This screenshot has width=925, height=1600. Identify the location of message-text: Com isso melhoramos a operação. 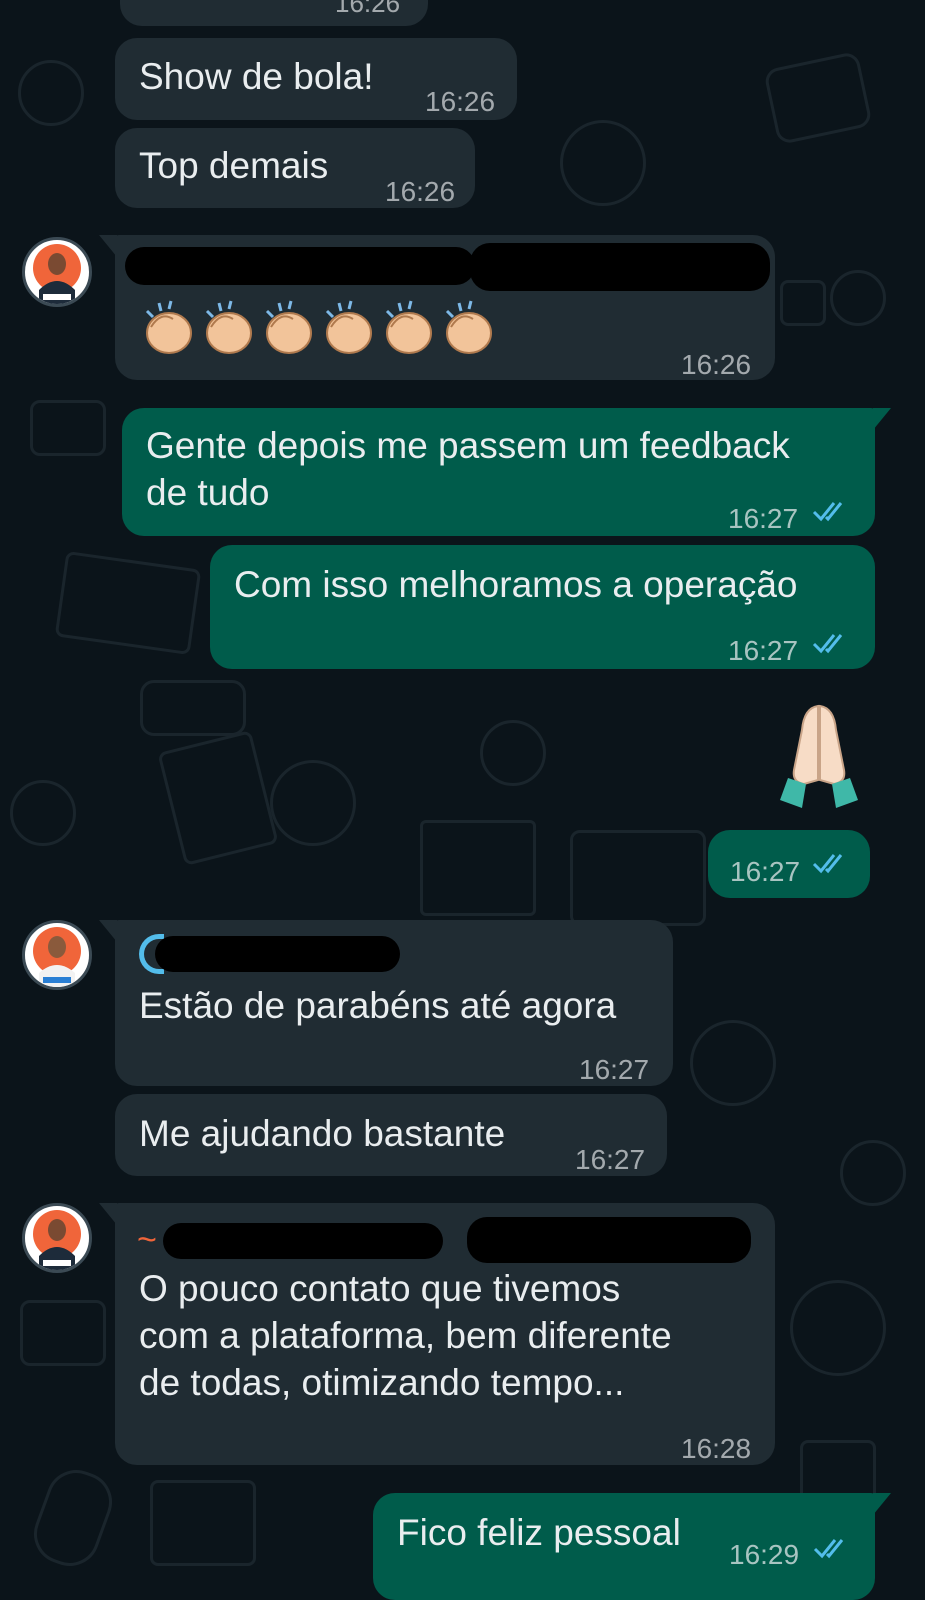
(516, 584).